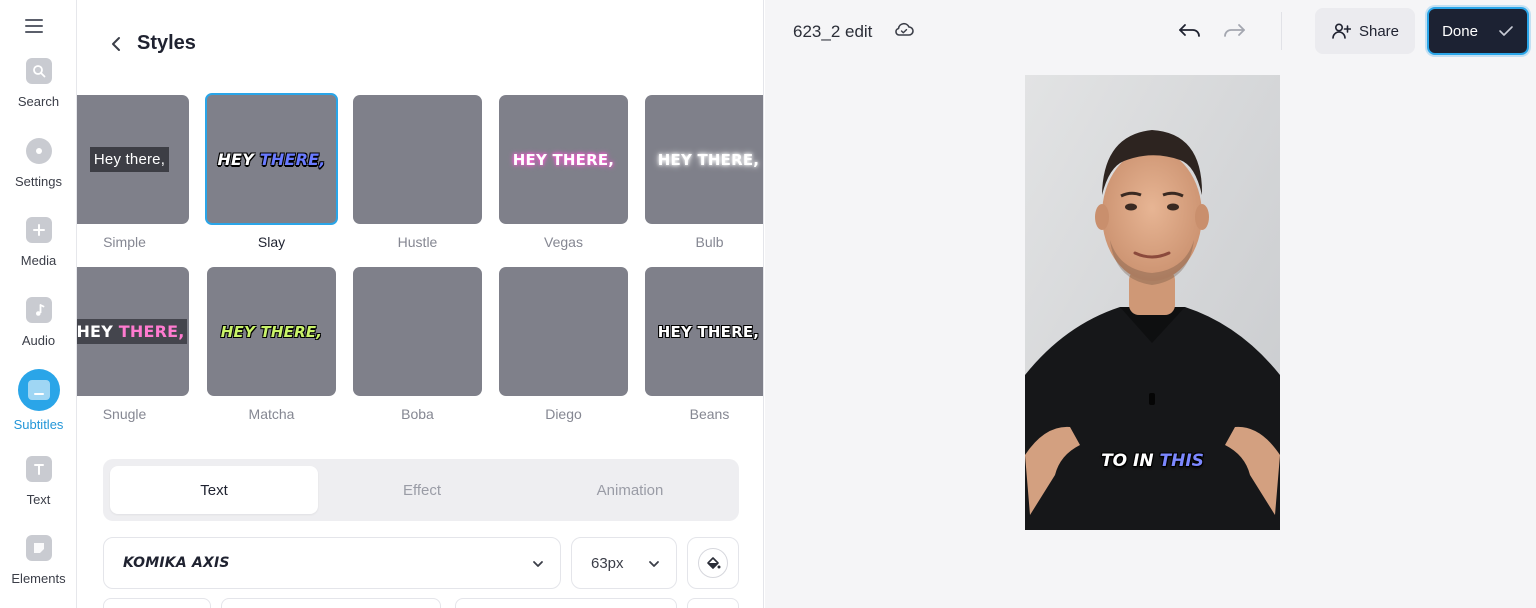  I want to click on font-size-select: 63px, so click(624, 563).